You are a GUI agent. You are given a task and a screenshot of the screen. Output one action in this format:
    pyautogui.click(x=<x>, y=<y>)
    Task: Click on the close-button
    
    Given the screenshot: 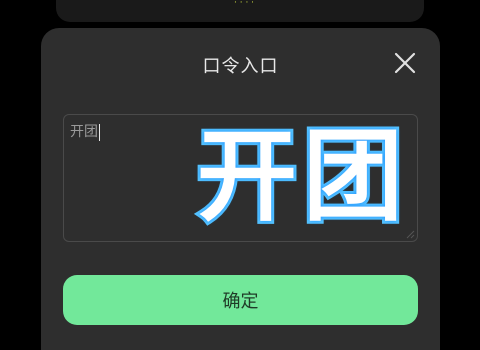 What is the action you would take?
    pyautogui.click(x=405, y=63)
    